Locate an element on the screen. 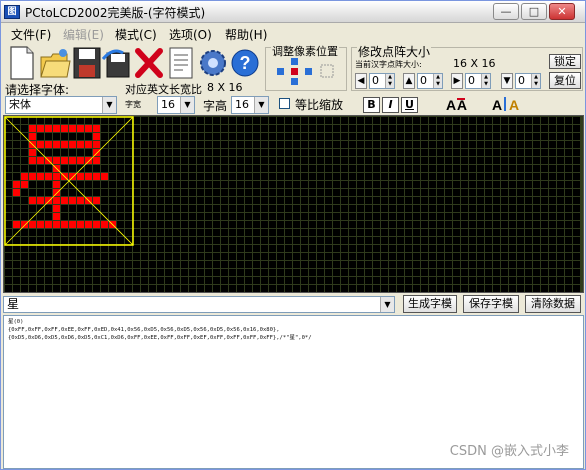  right-arrow-icon: ▶ is located at coordinates (457, 81).